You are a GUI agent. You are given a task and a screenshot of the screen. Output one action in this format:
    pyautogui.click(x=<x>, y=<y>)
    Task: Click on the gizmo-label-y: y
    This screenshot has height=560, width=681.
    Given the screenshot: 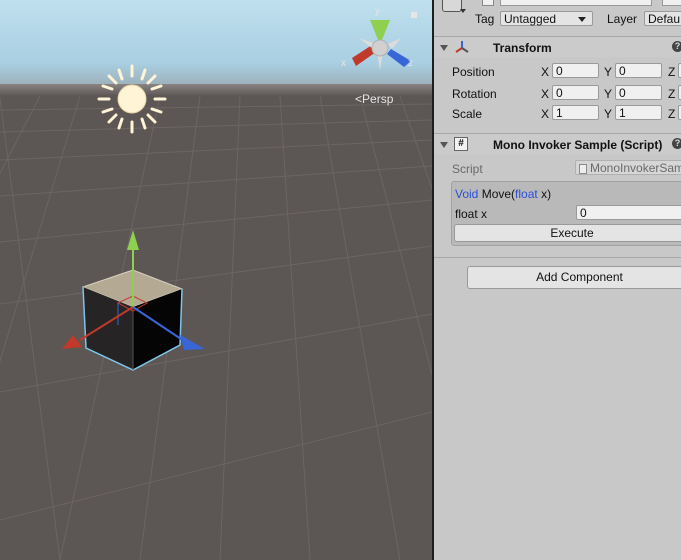 What is the action you would take?
    pyautogui.click(x=377, y=11)
    